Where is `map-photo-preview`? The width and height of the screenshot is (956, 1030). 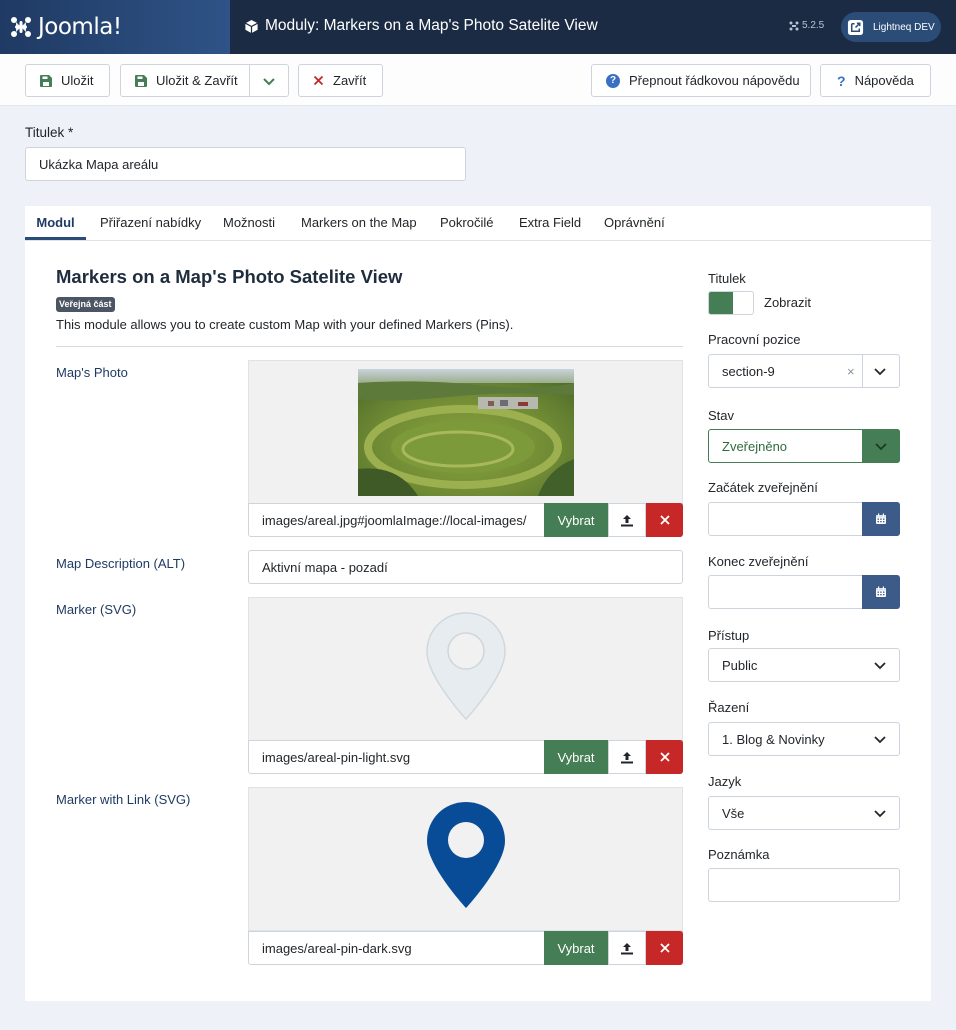 map-photo-preview is located at coordinates (465, 432).